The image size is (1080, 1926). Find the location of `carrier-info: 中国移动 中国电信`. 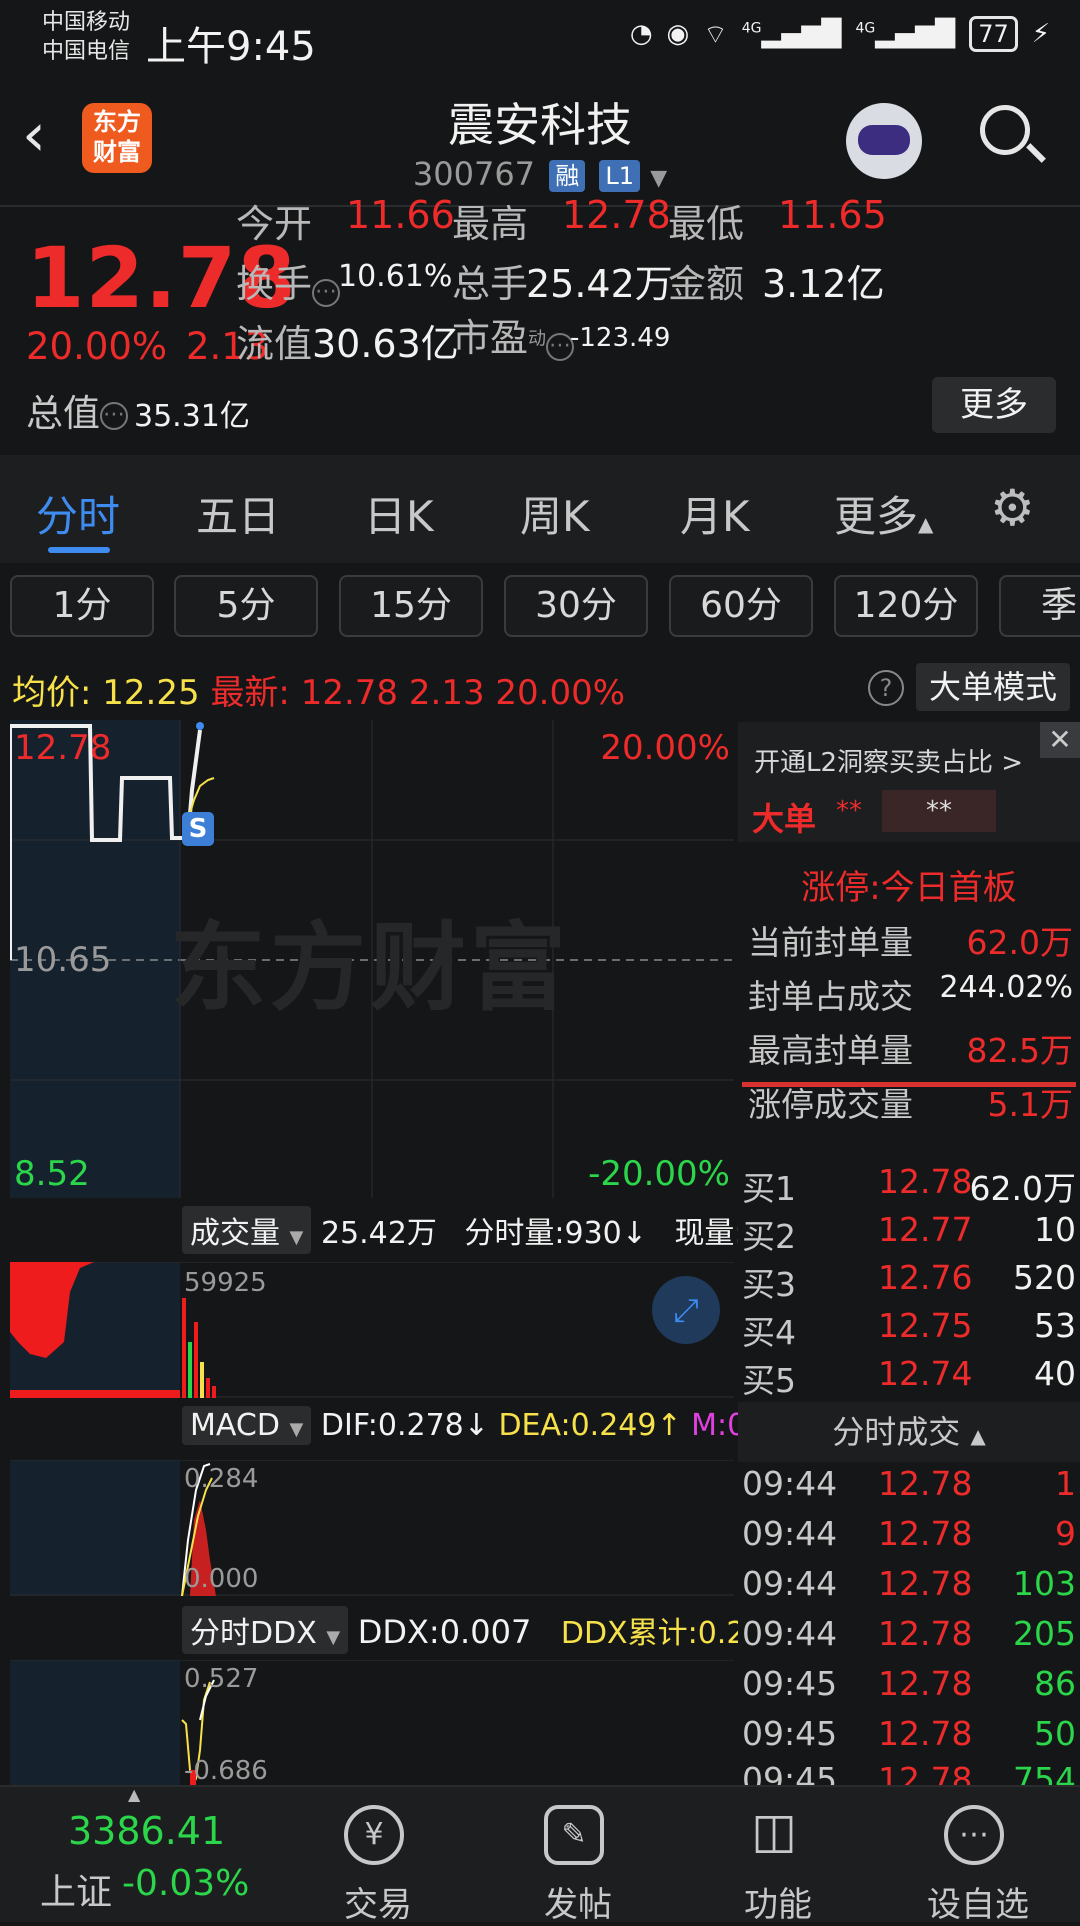

carrier-info: 中国移动 中国电信 is located at coordinates (86, 37).